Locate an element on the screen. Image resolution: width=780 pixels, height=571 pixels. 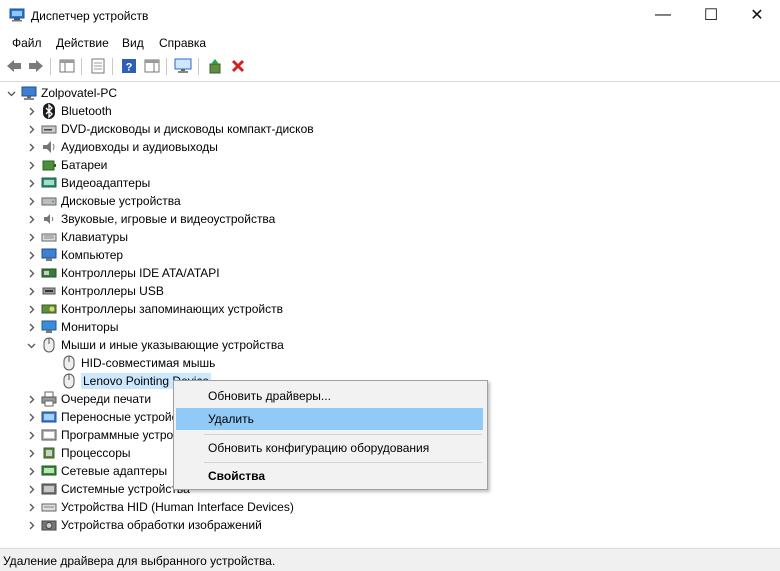
tree-item-label: Устройства обработки изображений is located at coordinates (161, 525).